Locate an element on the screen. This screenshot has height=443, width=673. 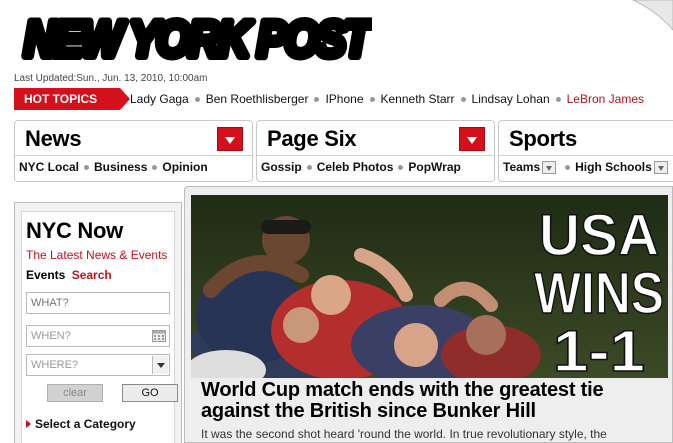
section-link: High Schools is located at coordinates (613, 167).